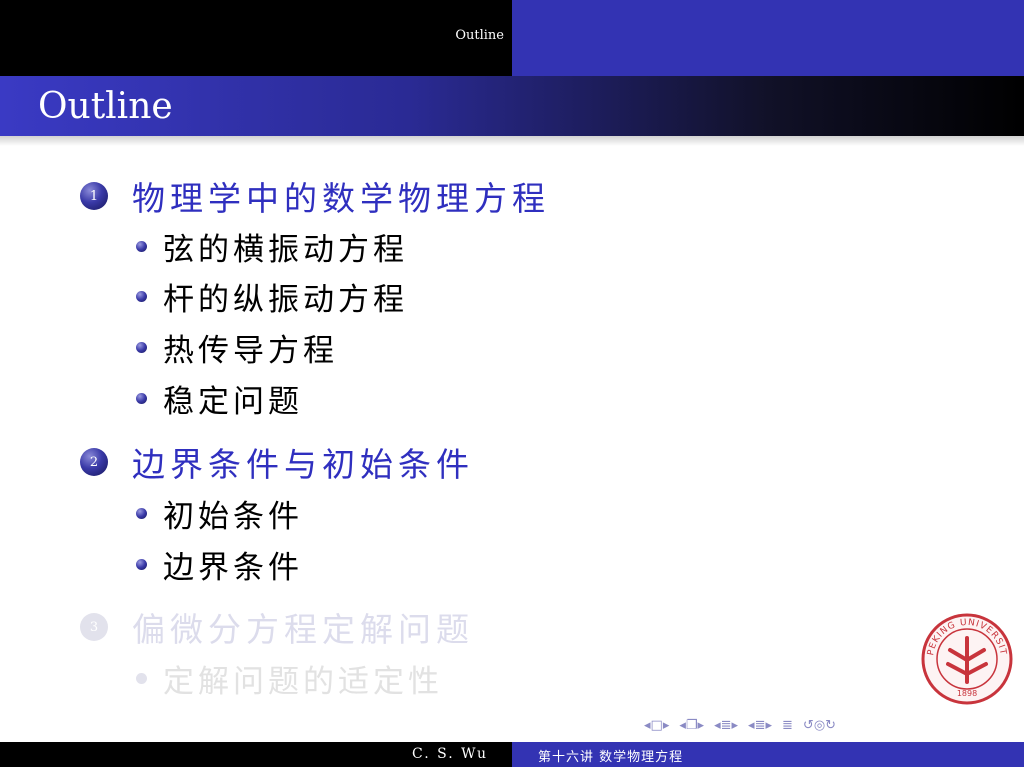 This screenshot has width=1024, height=767. I want to click on section-nav: ◂≣▸, so click(726, 725).